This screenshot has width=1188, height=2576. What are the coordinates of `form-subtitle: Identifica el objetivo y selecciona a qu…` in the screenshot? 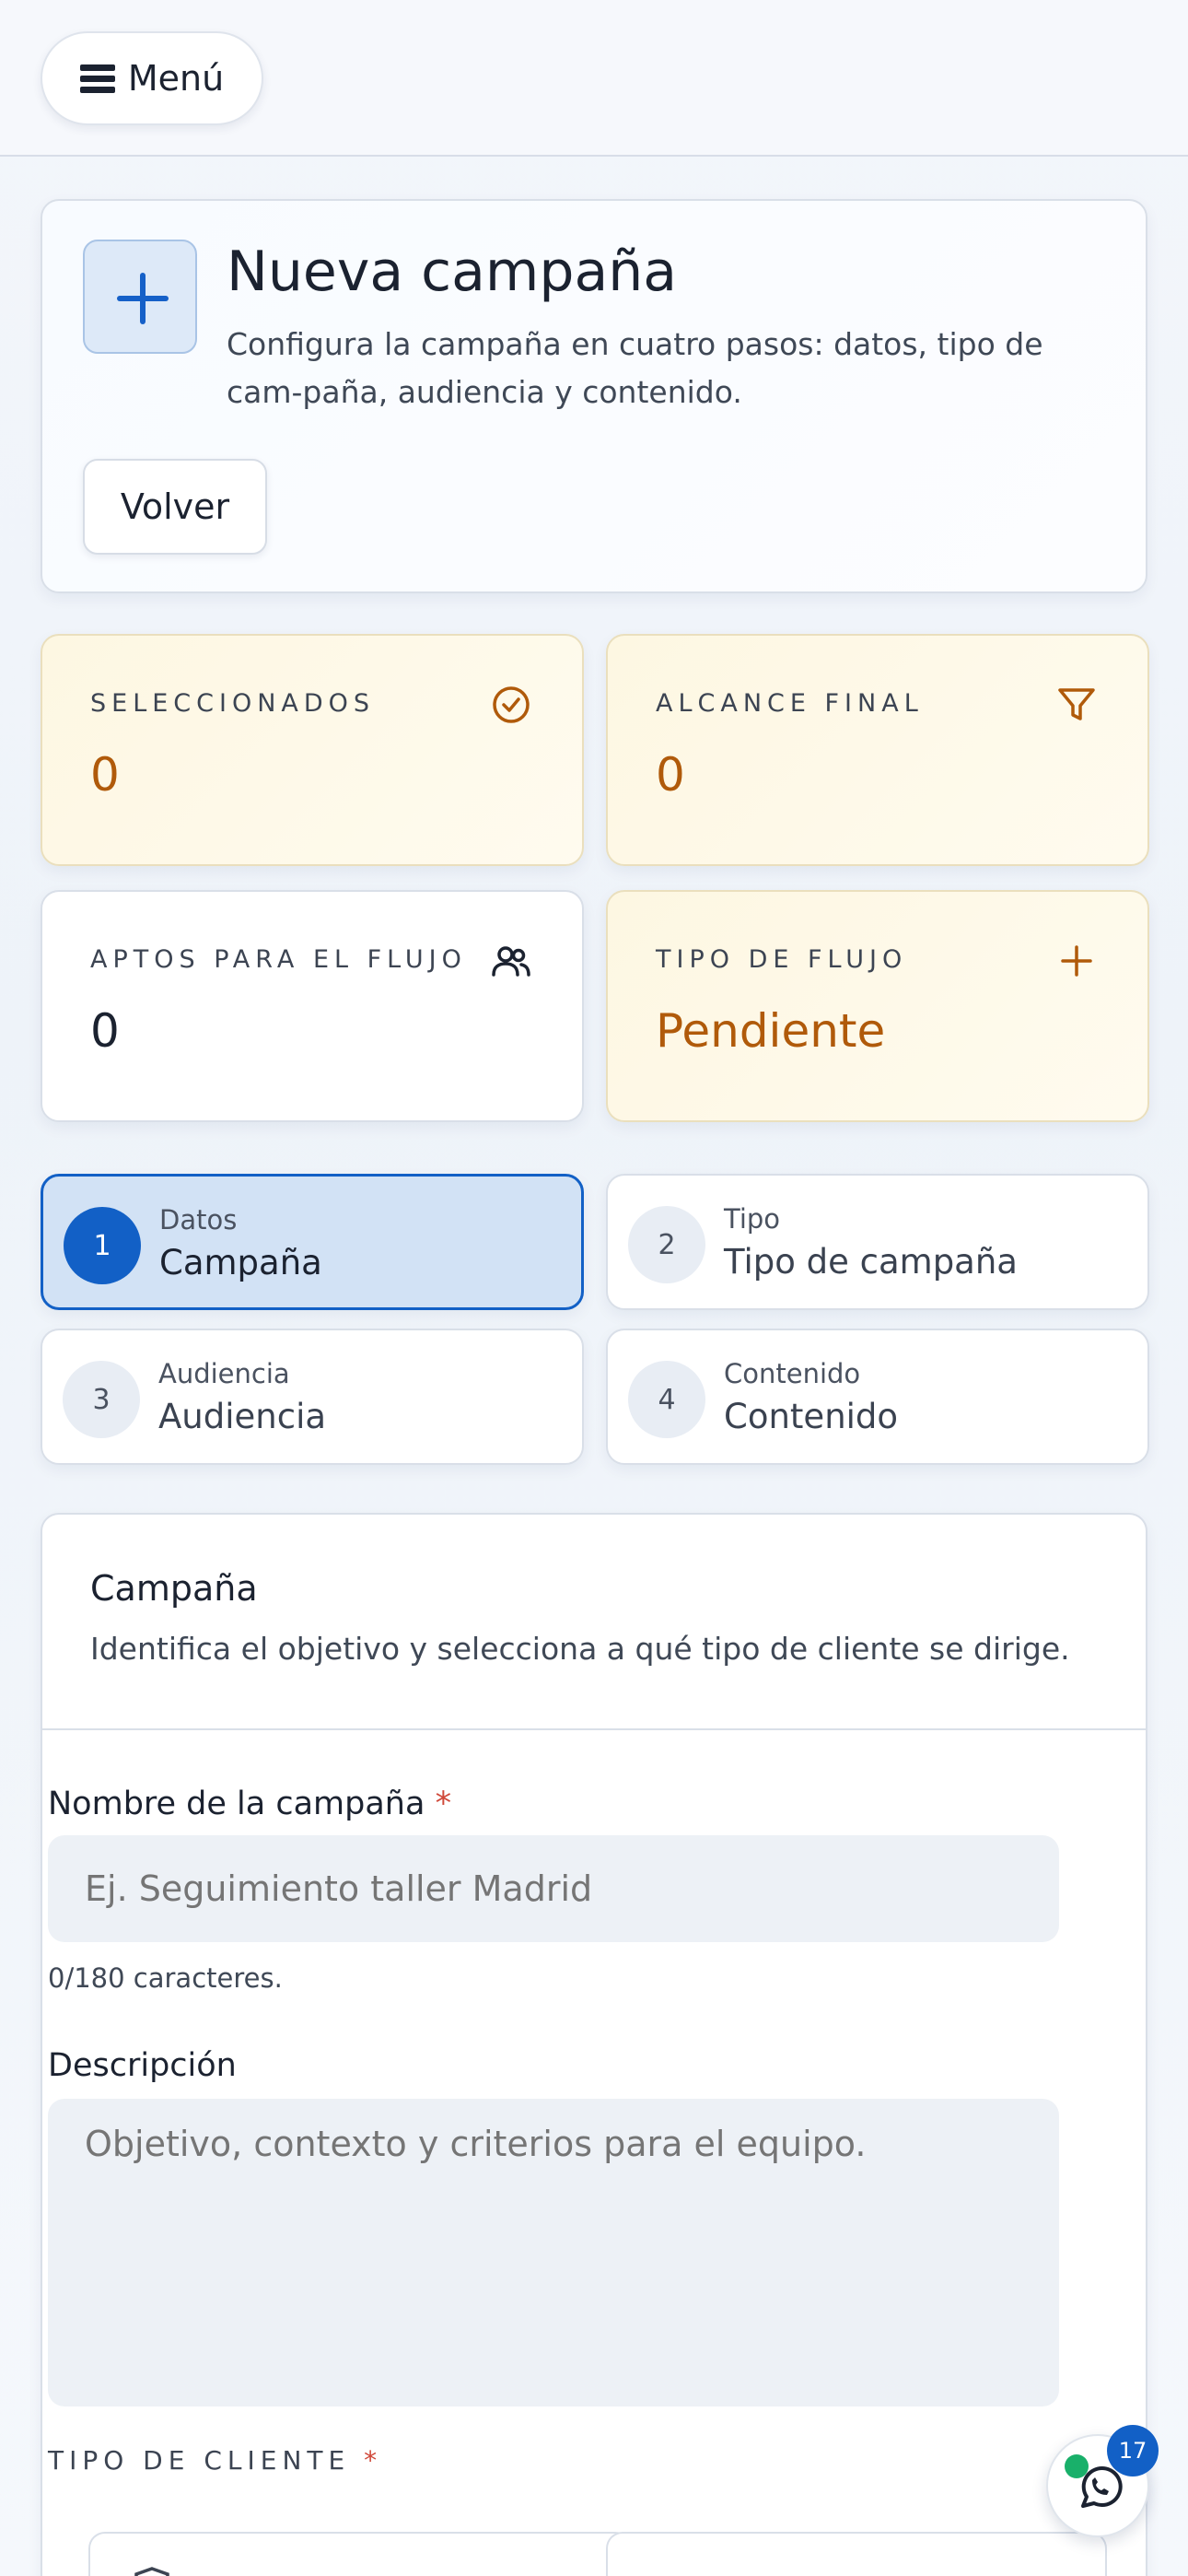 It's located at (580, 1649).